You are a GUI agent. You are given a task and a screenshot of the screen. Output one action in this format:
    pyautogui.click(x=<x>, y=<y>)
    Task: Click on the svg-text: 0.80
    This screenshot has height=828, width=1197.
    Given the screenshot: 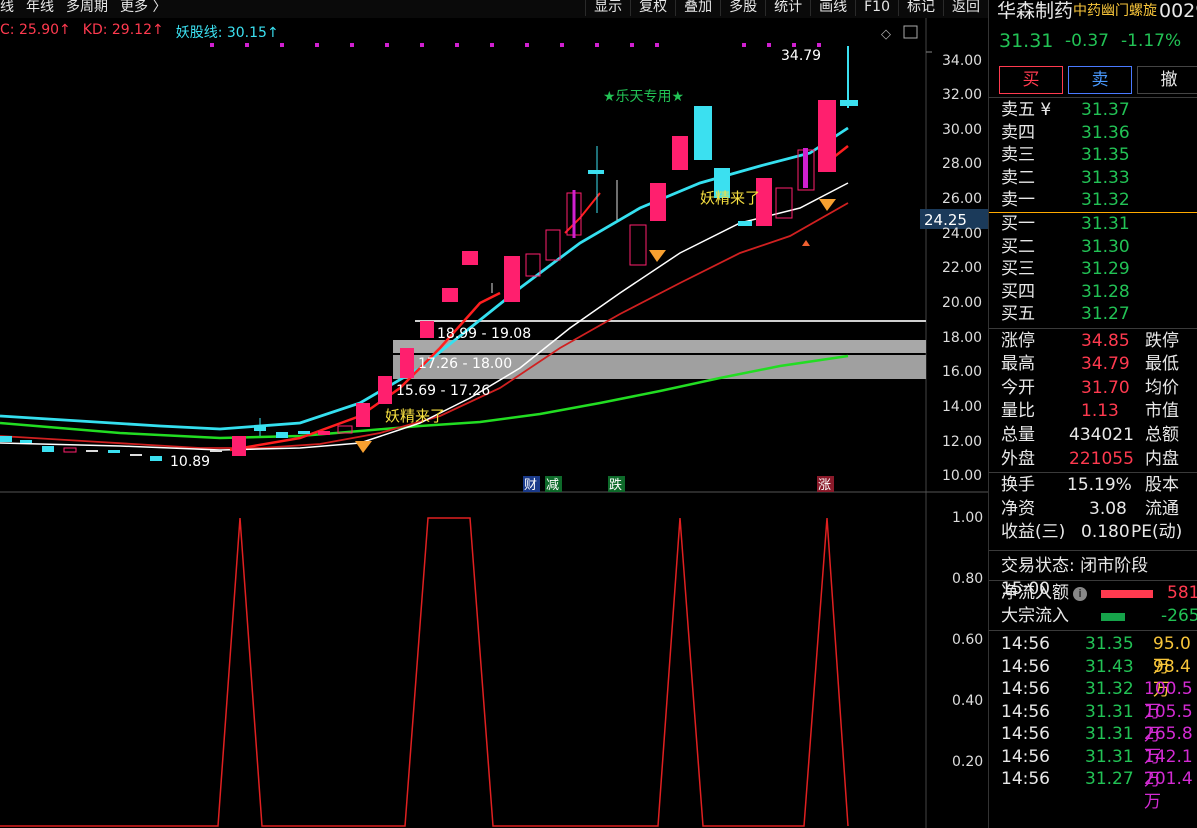 What is the action you would take?
    pyautogui.click(x=967, y=579)
    